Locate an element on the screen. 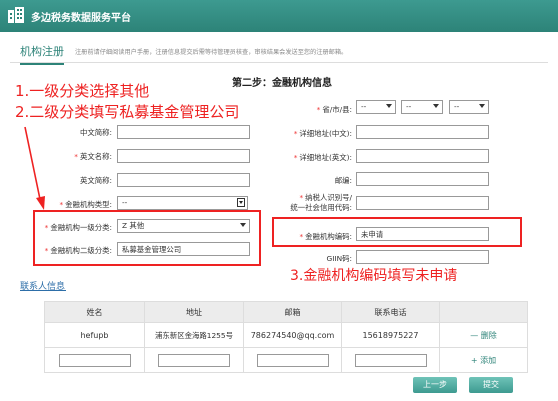 The width and height of the screenshot is (558, 401). prev-step-button: 上一步 is located at coordinates (435, 385).